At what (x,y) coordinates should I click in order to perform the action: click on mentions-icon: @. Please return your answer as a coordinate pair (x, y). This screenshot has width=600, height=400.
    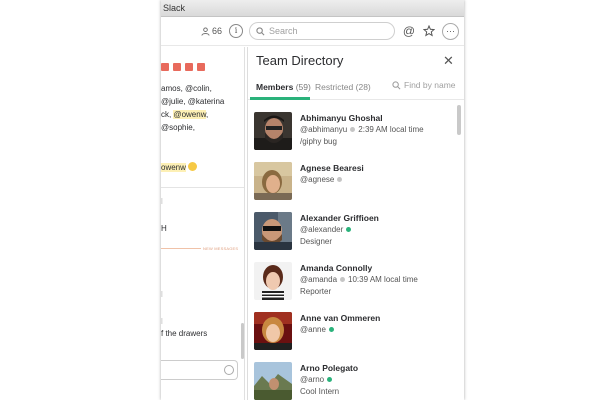
    Looking at the image, I should click on (409, 31).